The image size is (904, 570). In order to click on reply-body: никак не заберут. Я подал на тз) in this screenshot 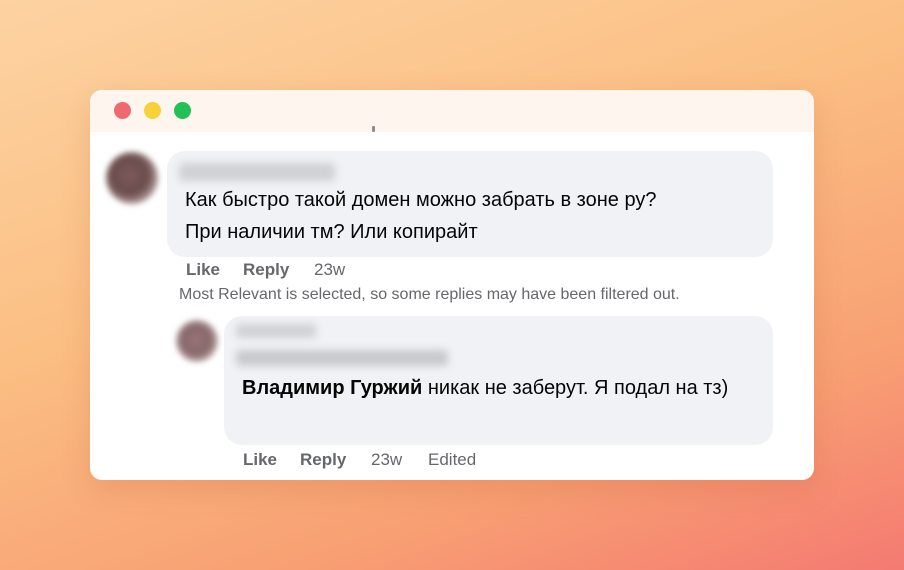, I will do `click(575, 388)`.